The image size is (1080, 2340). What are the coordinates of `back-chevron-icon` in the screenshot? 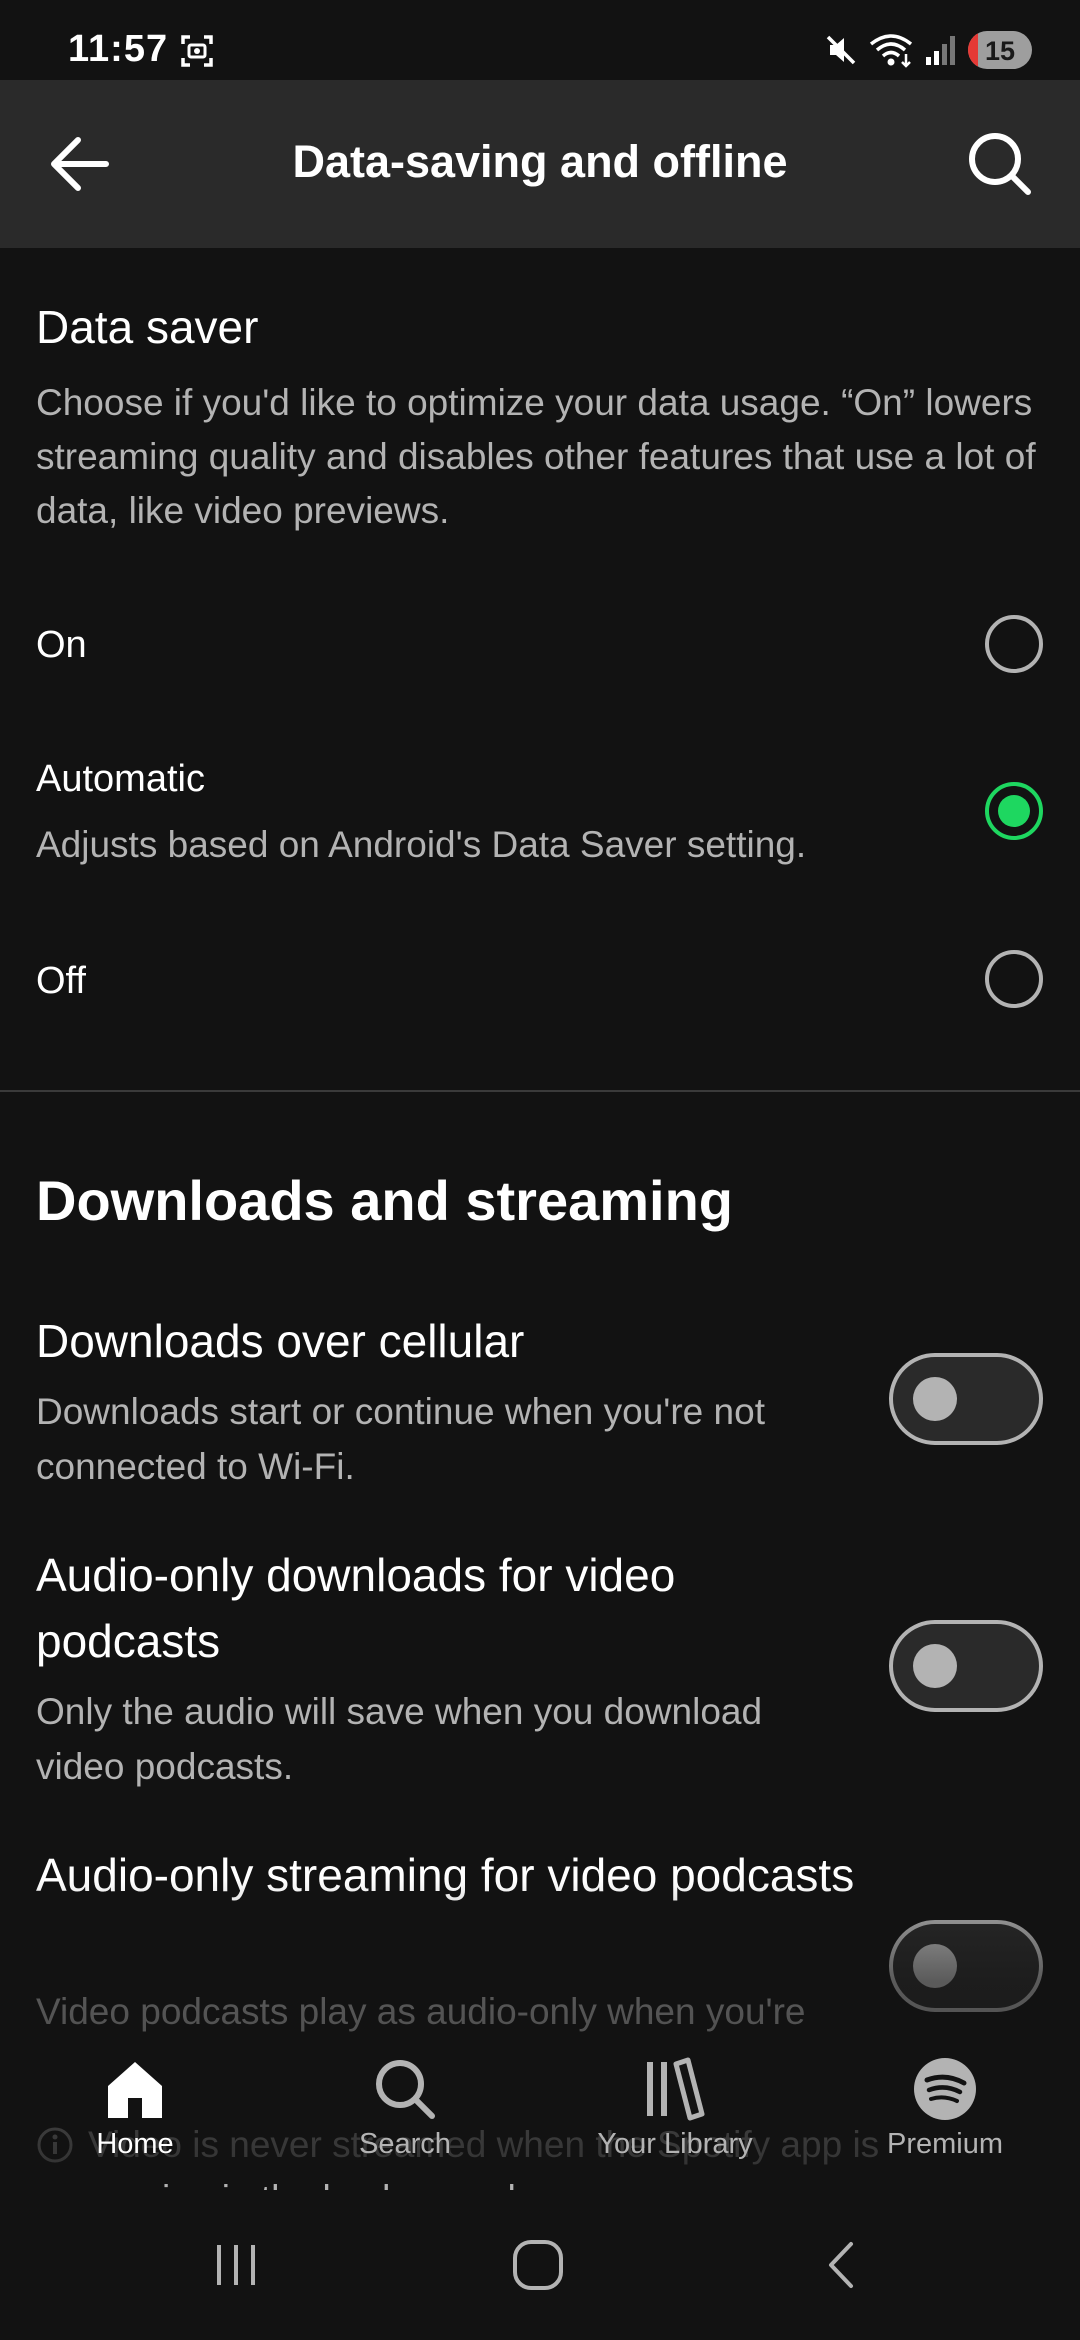 It's located at (841, 2265).